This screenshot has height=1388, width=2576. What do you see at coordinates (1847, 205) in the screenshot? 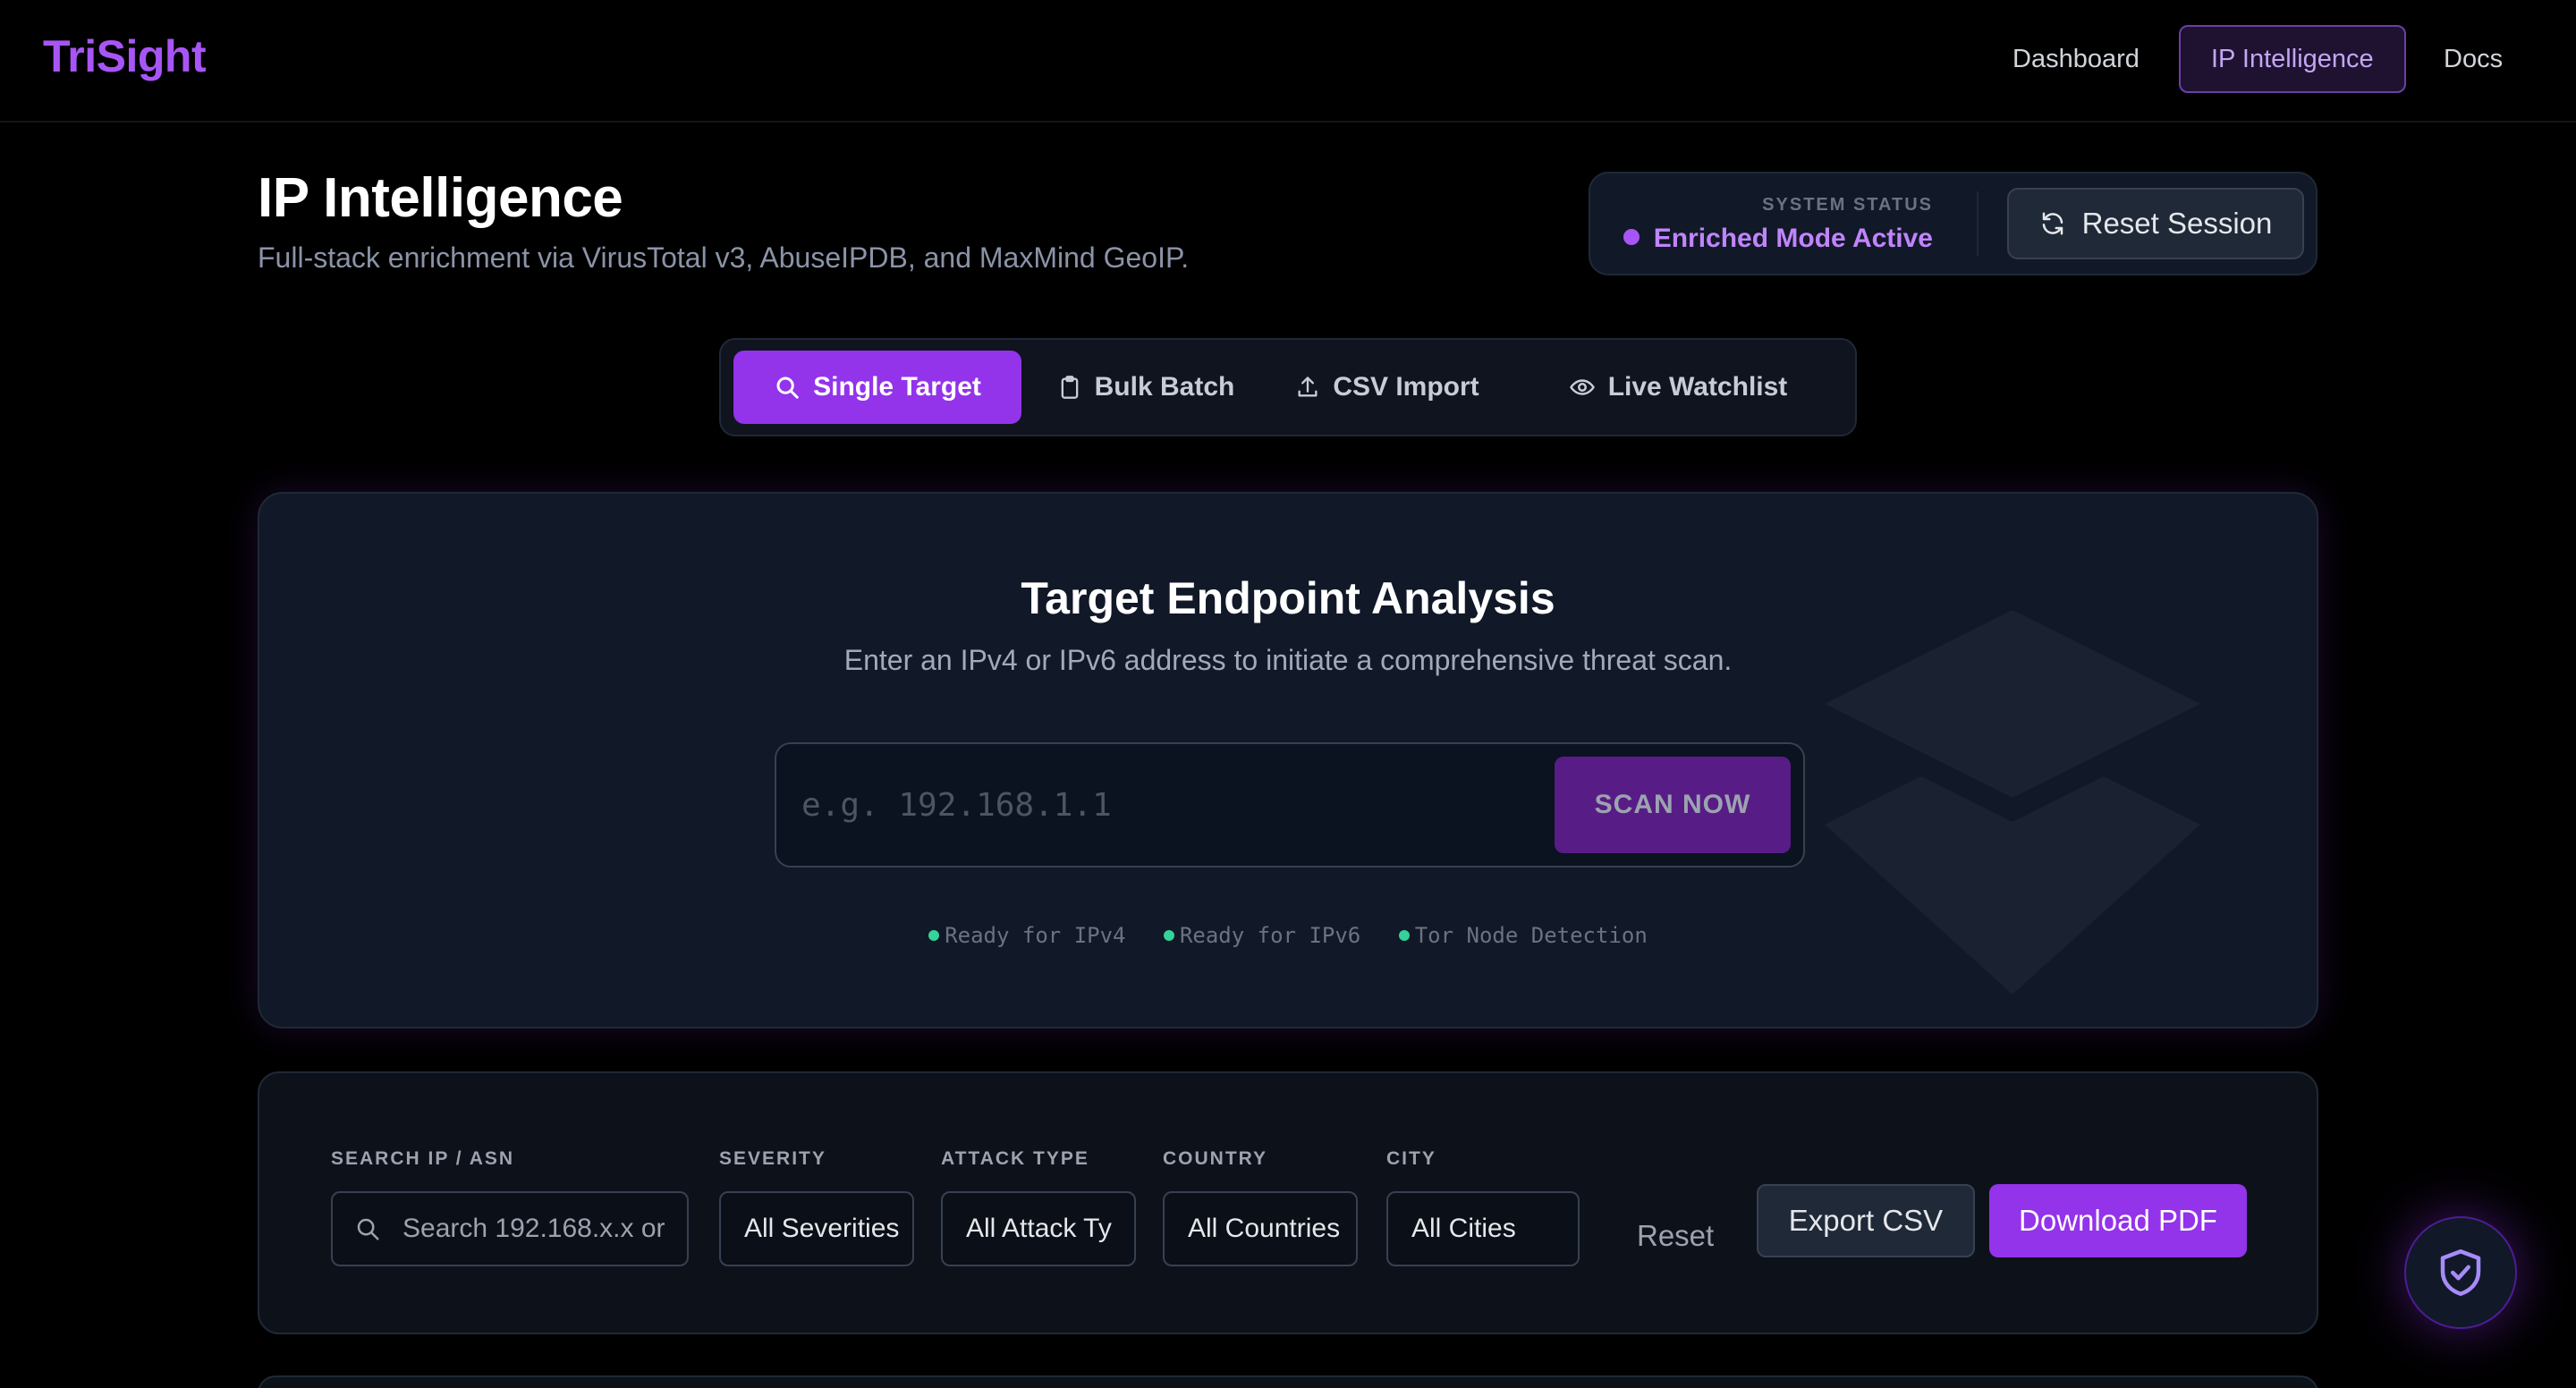
I see `system-status-label: SYSTEM STATUS` at bounding box center [1847, 205].